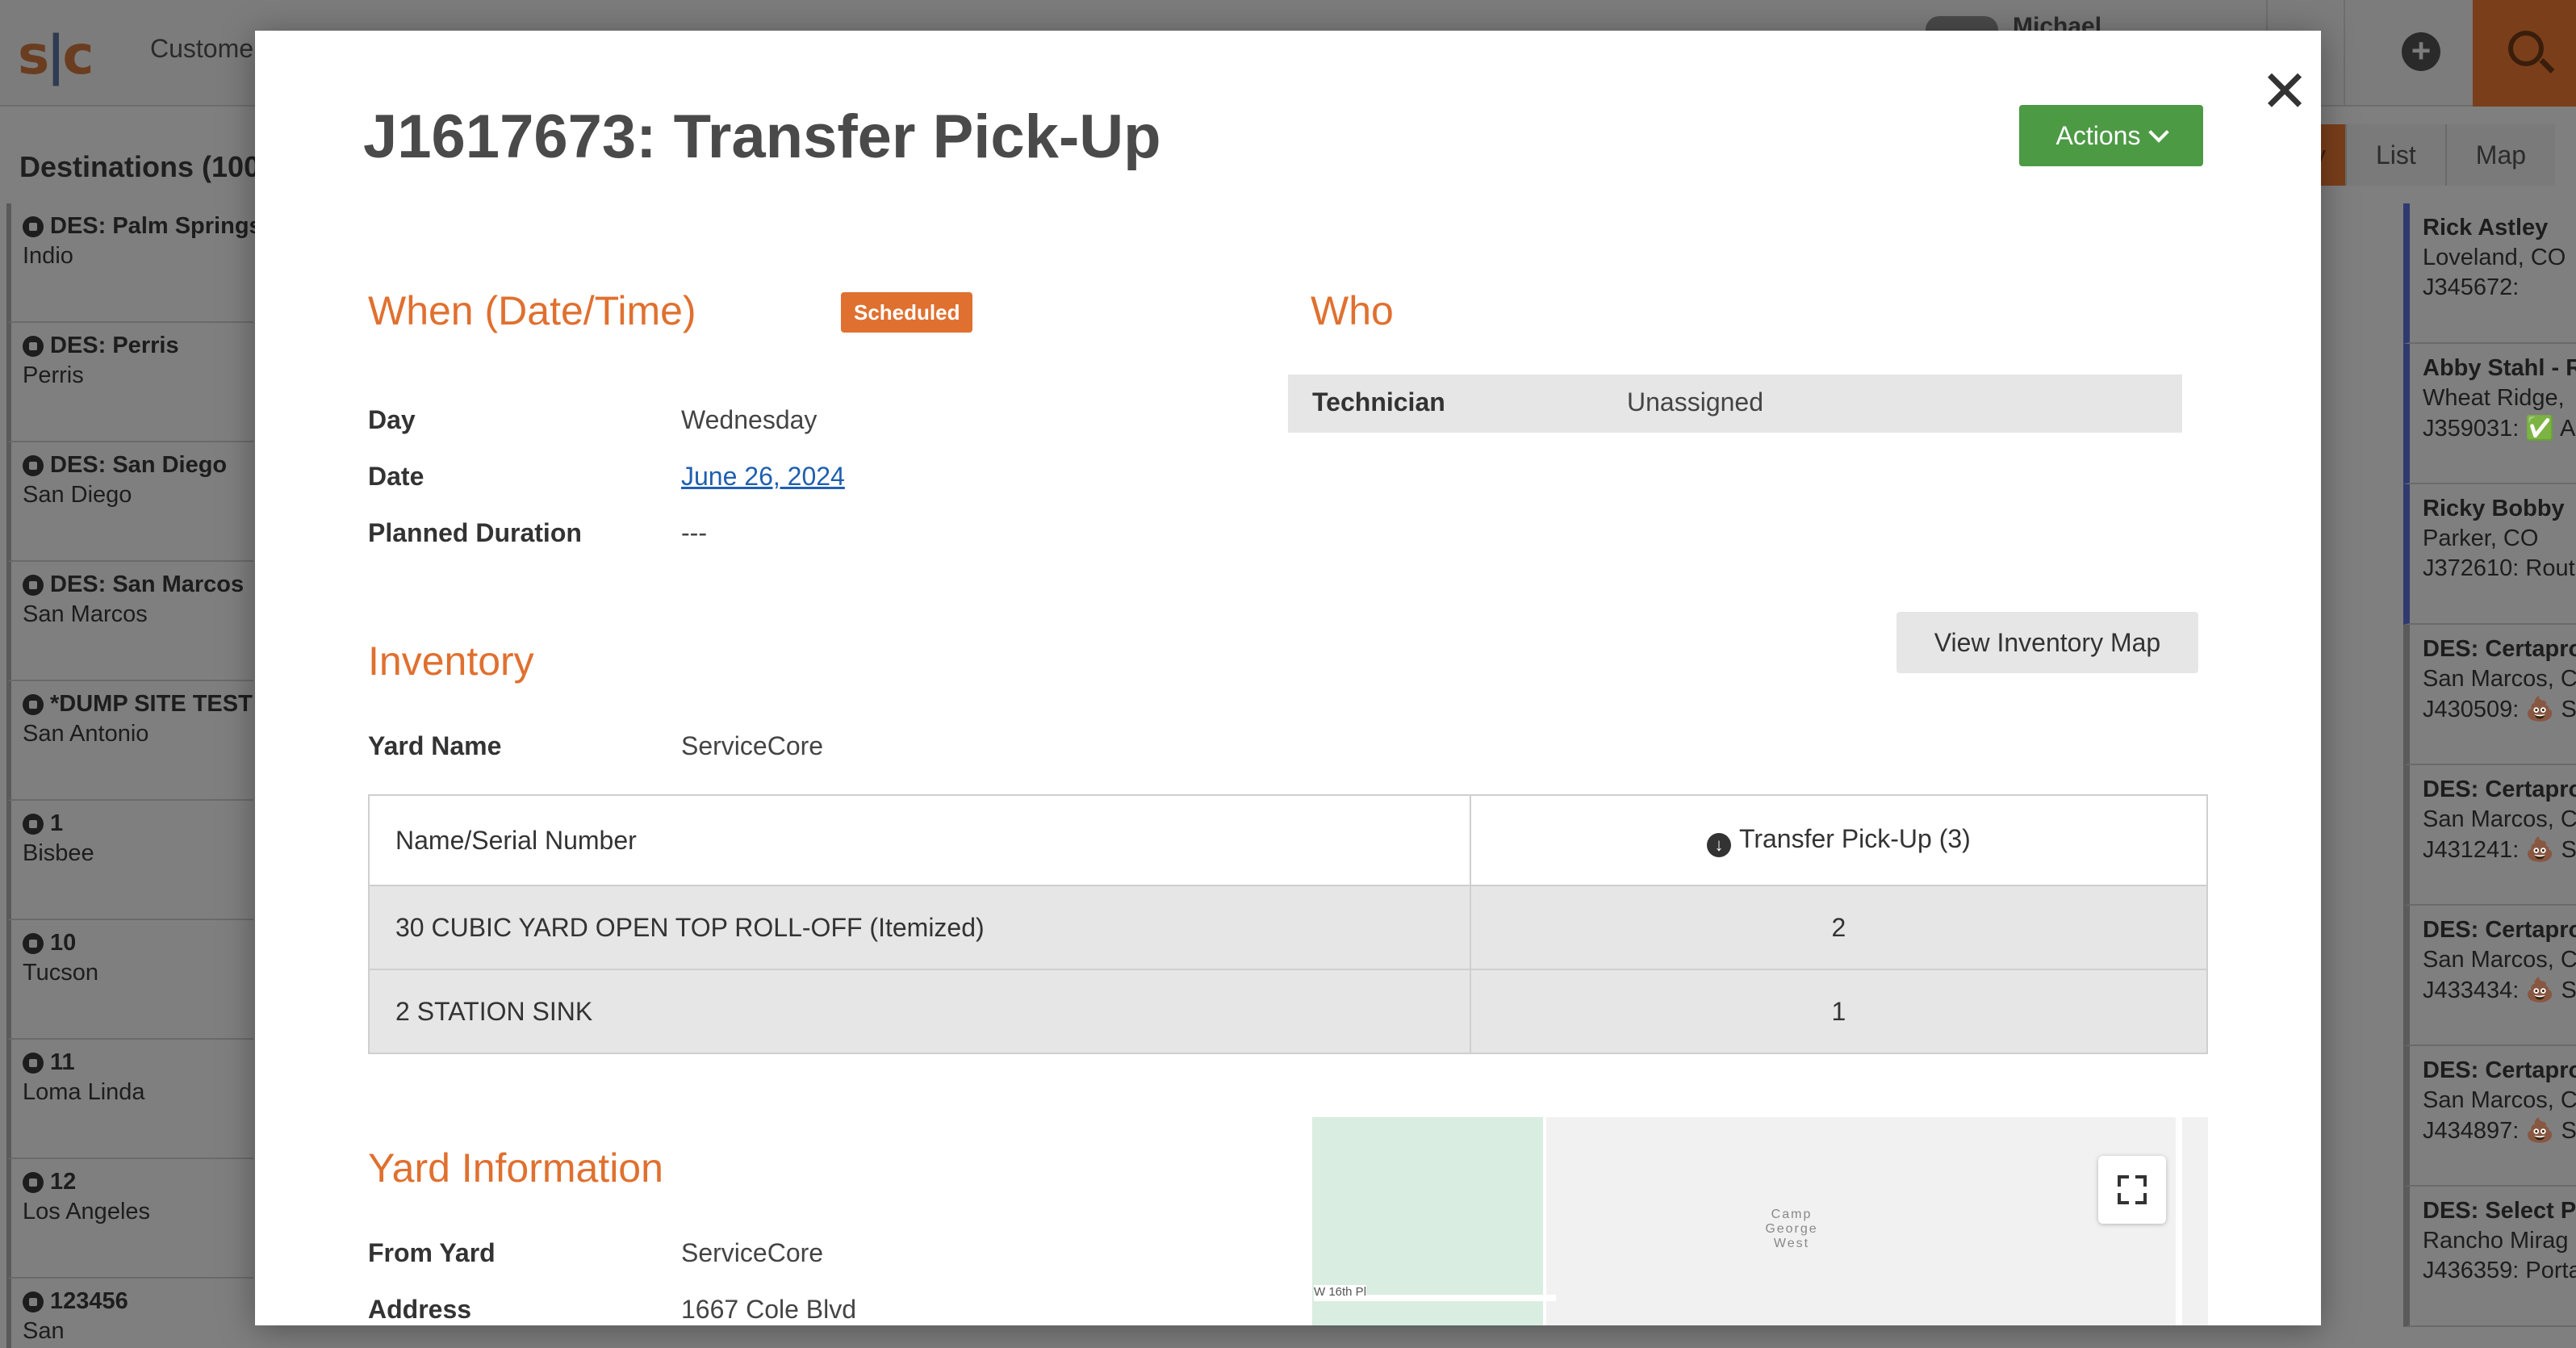 The image size is (2576, 1348). Describe the element at coordinates (2489, 976) in the screenshot. I see `job-card: DES: Certapro San Marcos, C J433434: 💩 Se` at that location.